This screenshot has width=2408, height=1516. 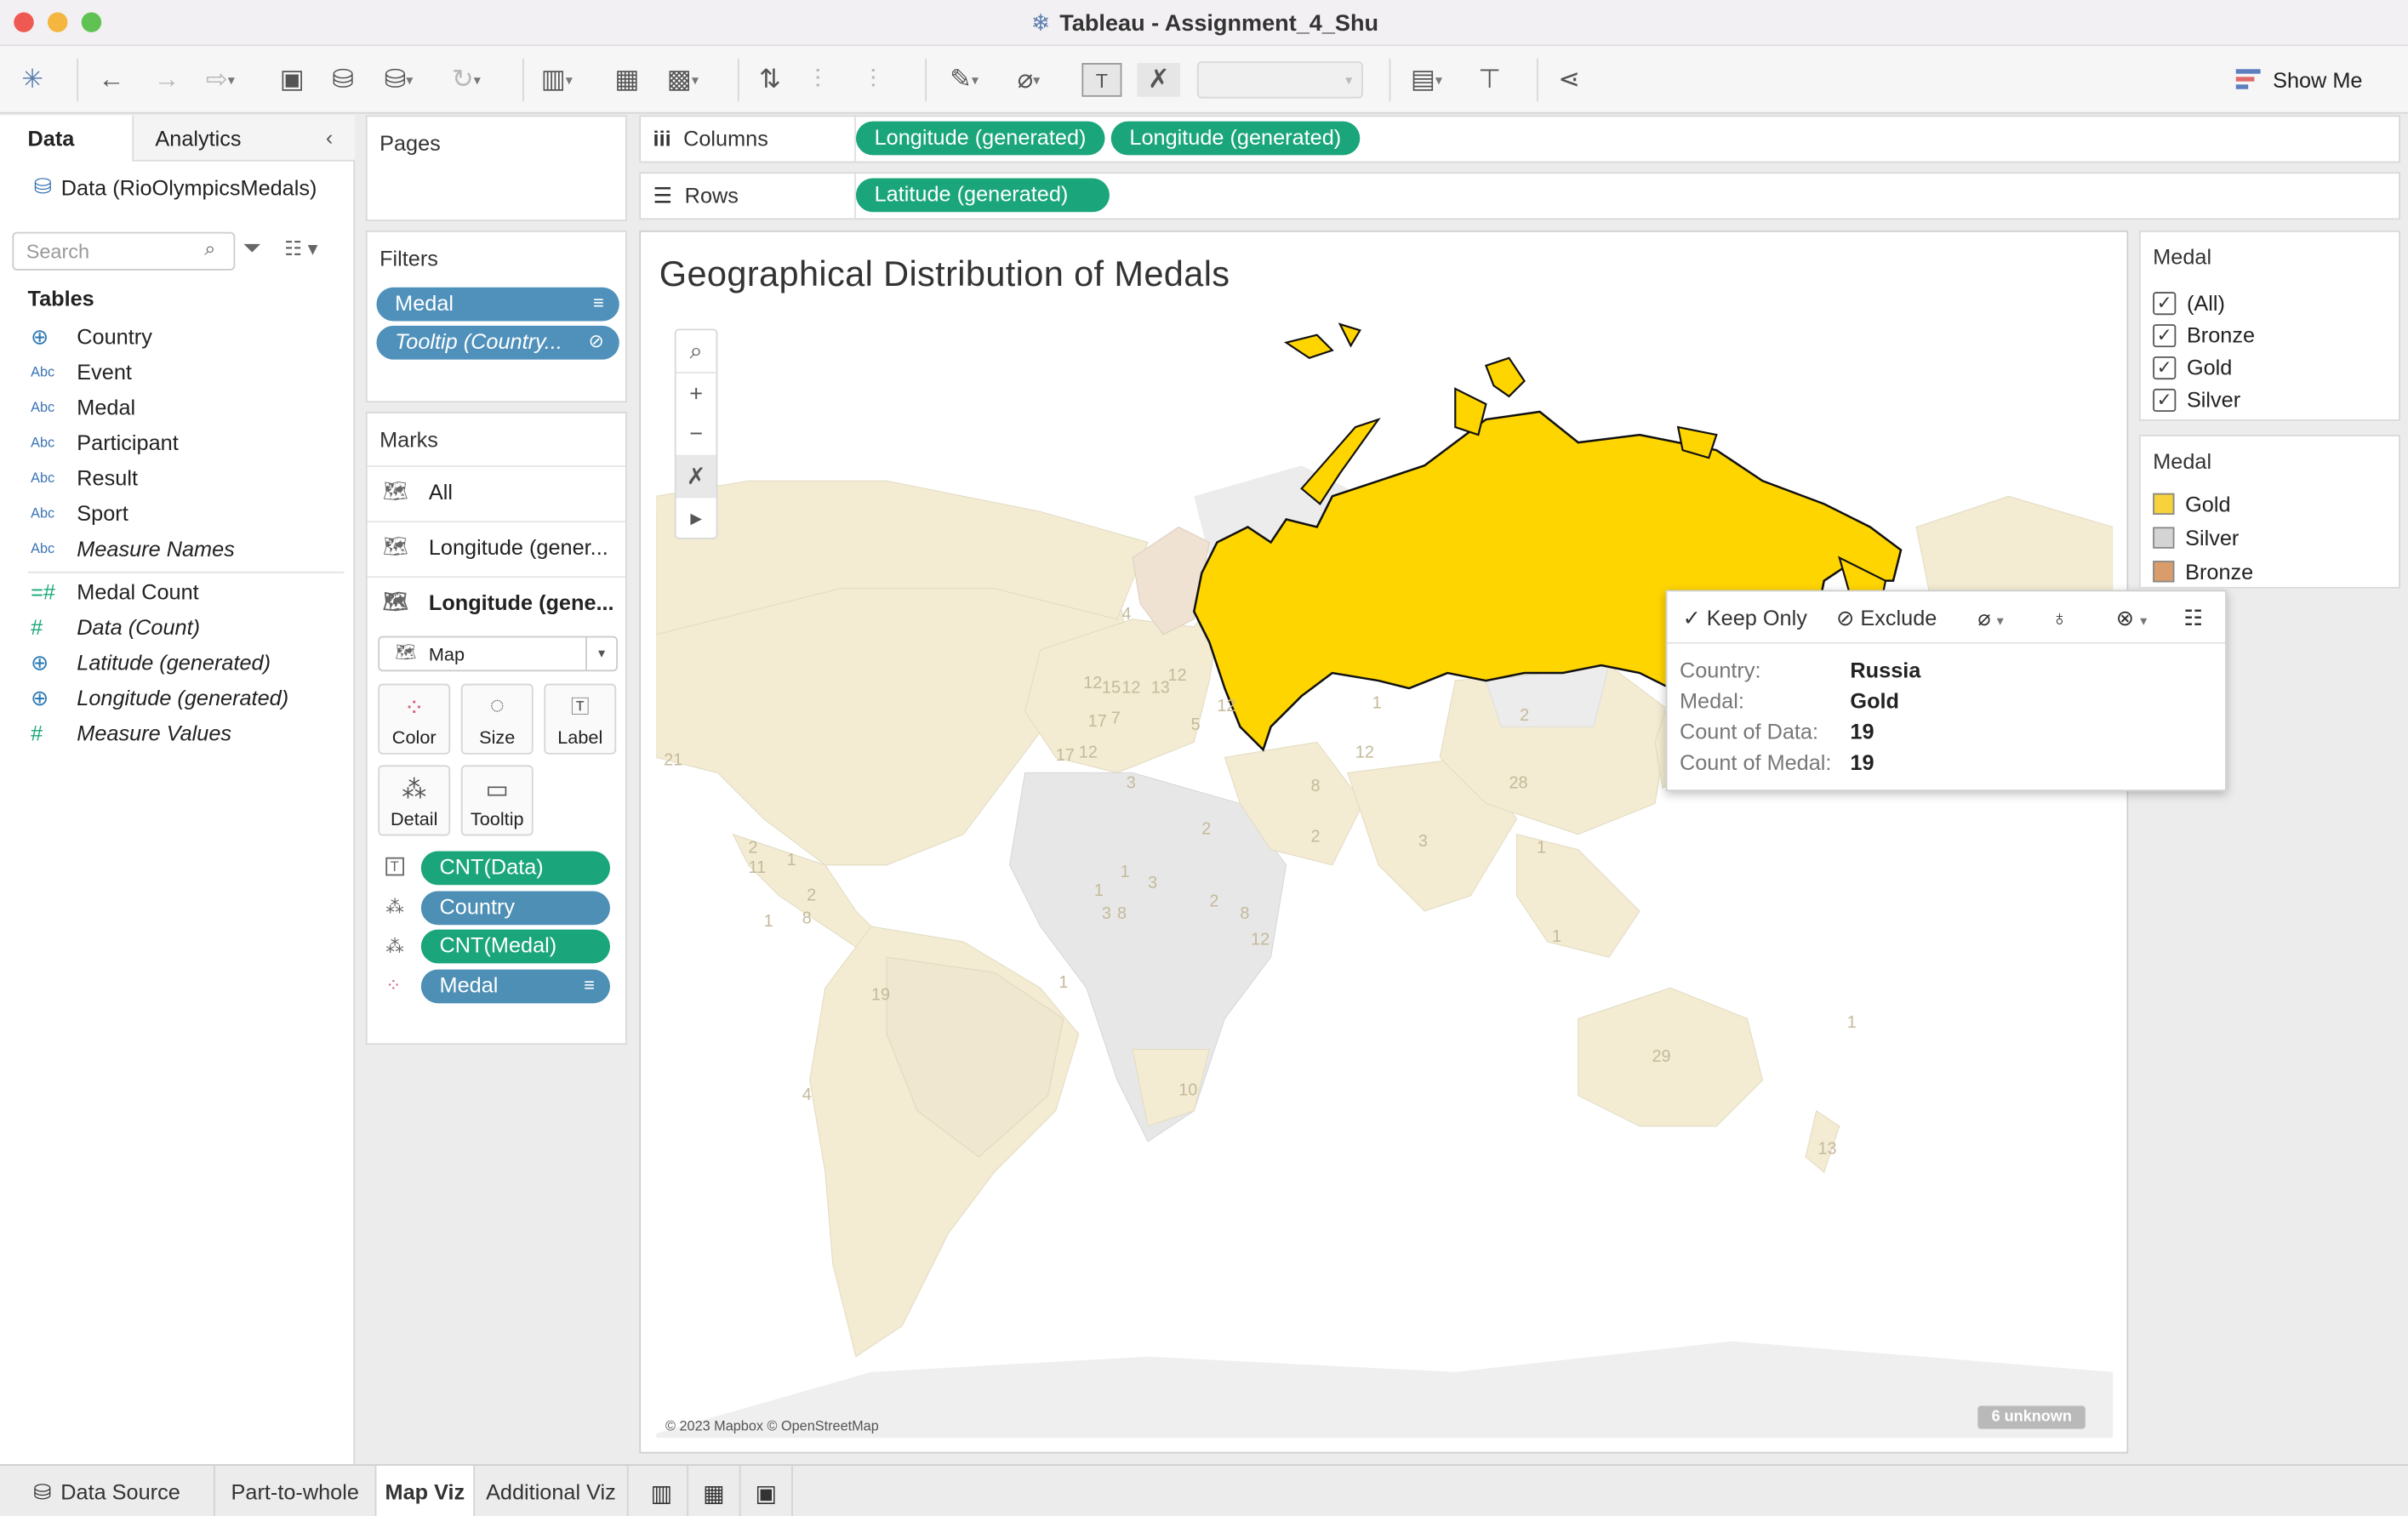 I want to click on tableau-start-icon: ✳, so click(x=32, y=80).